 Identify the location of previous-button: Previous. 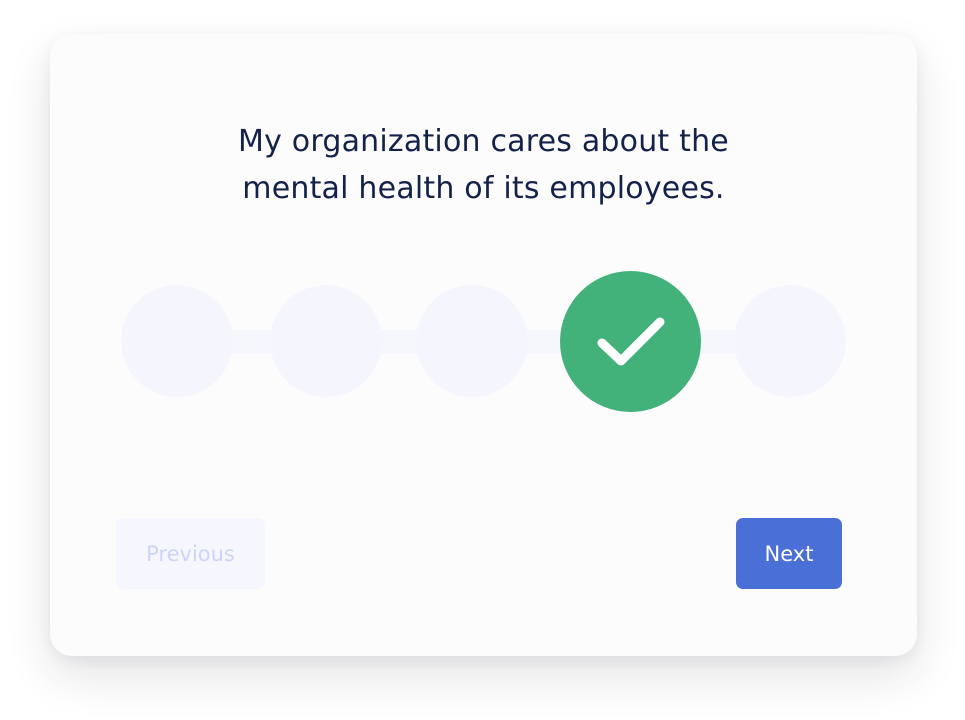
(190, 553).